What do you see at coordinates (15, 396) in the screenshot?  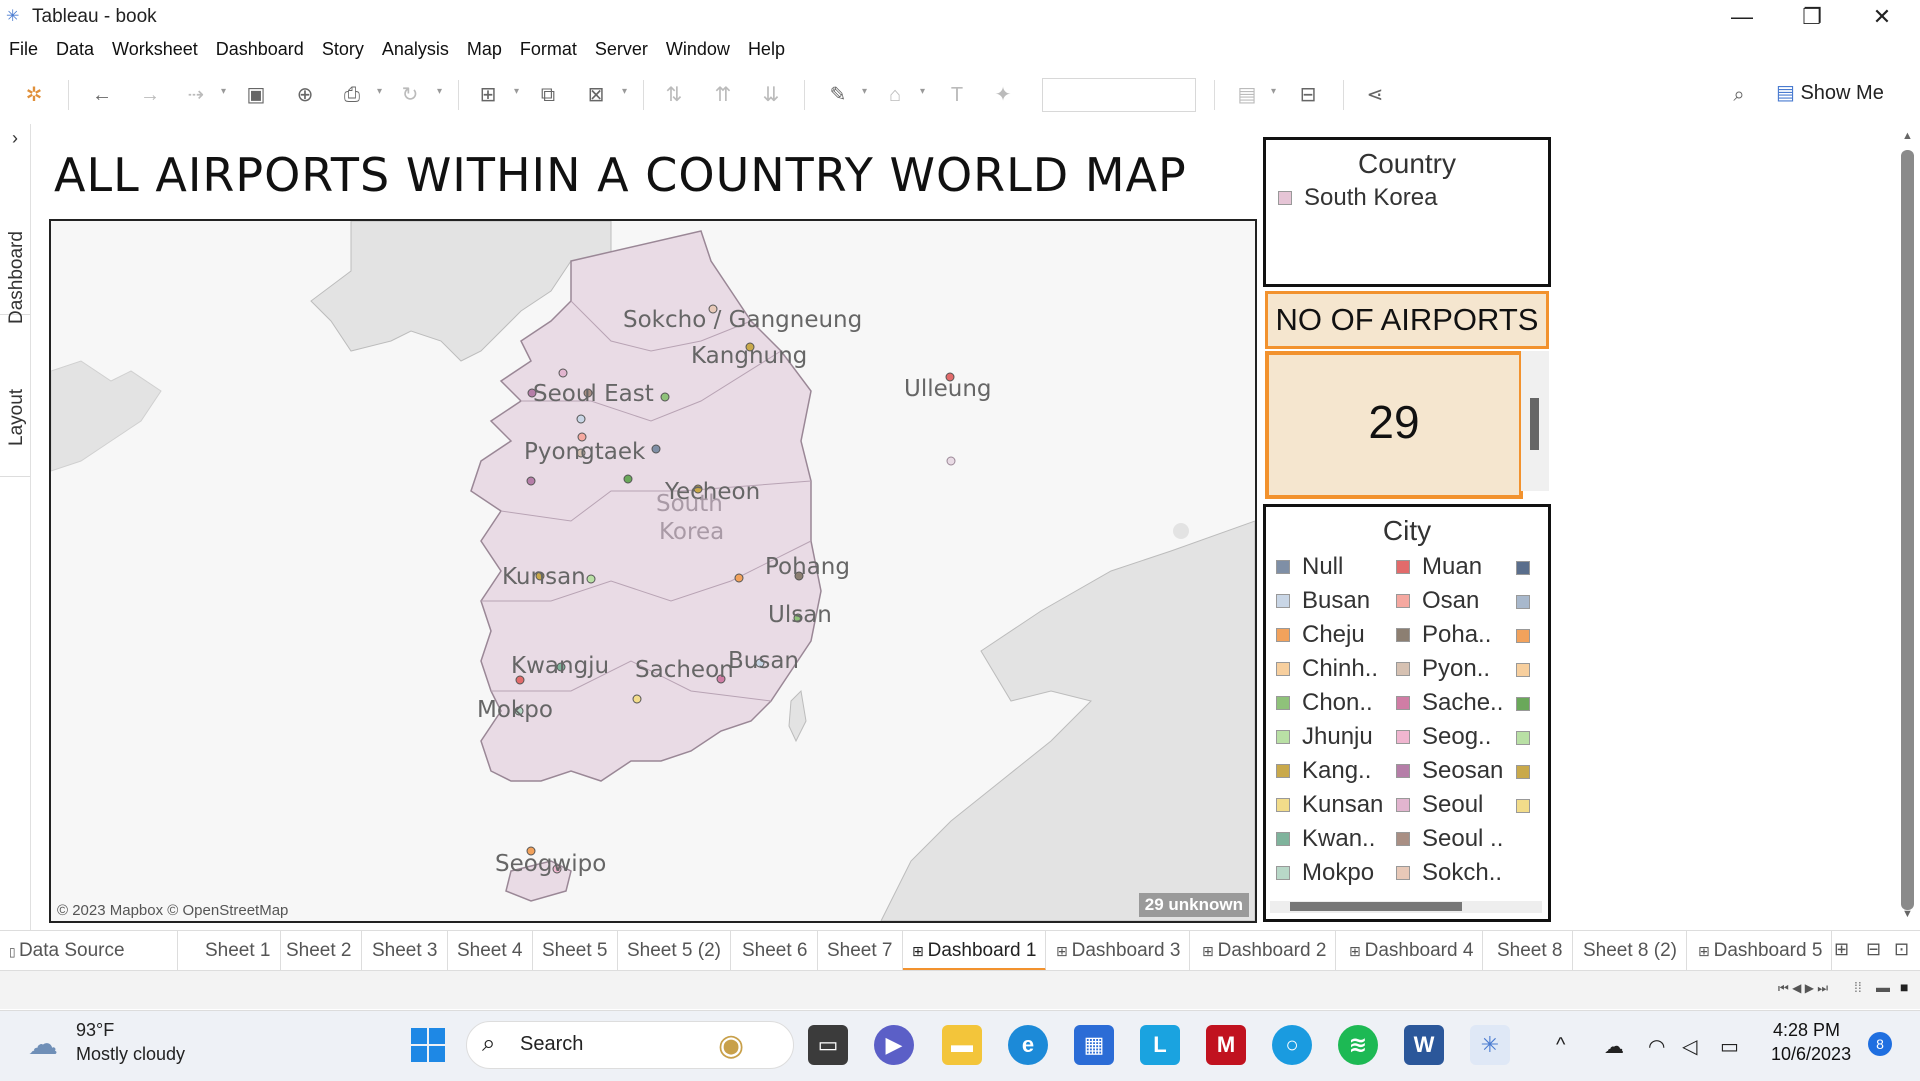 I see `tab-layout-pane: Layout` at bounding box center [15, 396].